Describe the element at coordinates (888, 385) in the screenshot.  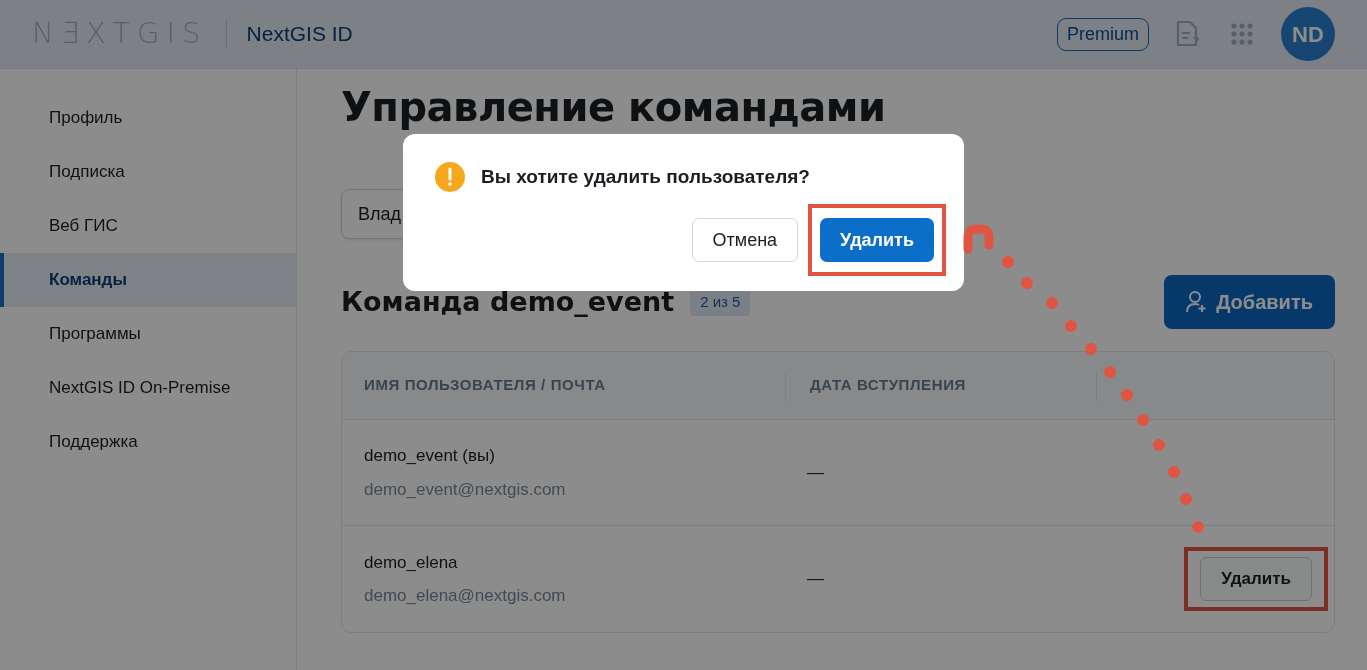
I see `column-header: ДАТА ВСТУПЛЕНИЯ` at that location.